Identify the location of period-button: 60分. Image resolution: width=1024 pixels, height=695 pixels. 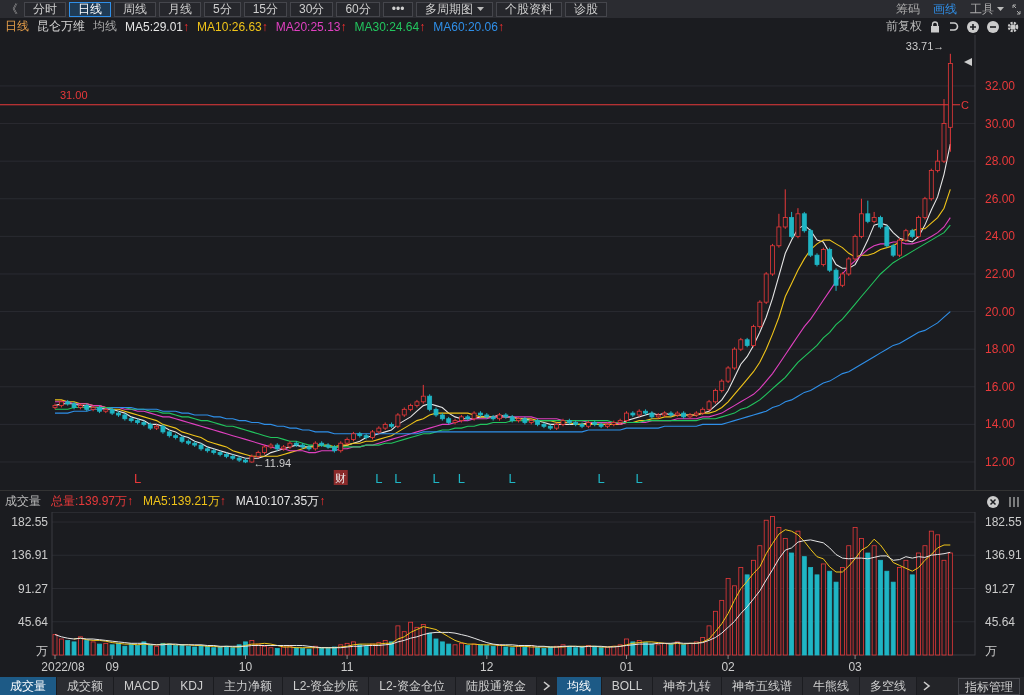
(358, 9).